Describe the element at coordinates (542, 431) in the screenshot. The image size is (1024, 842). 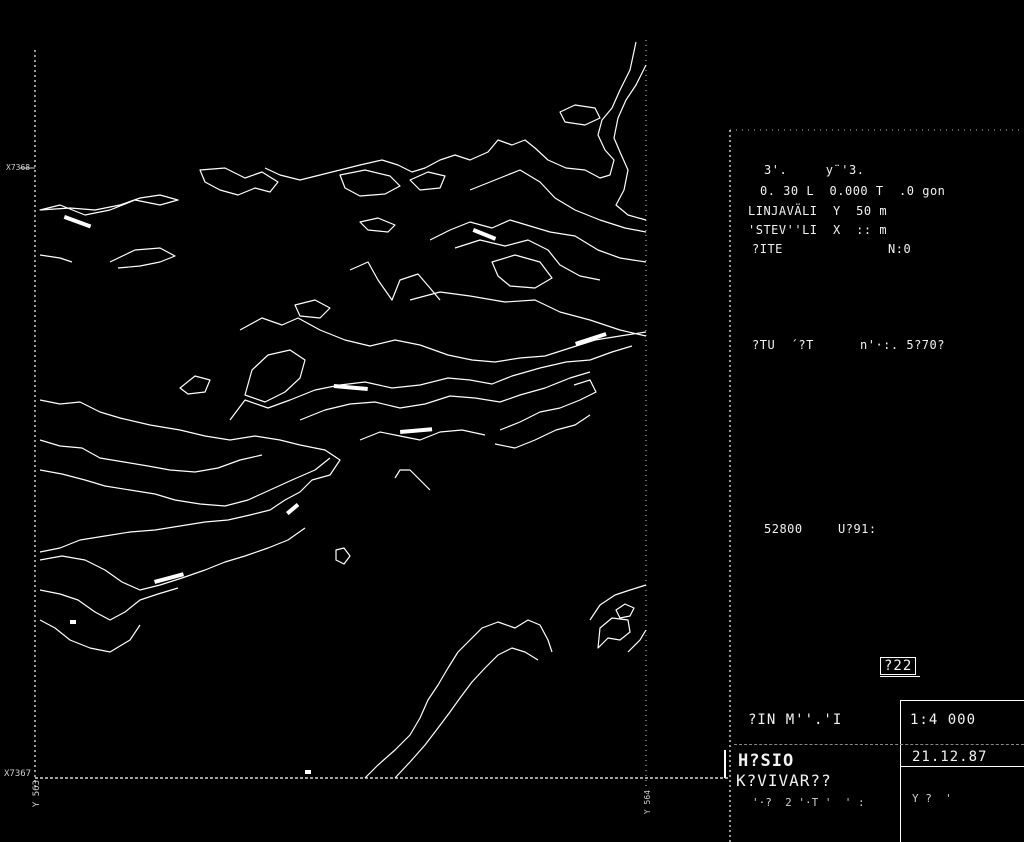
I see `contour-v` at that location.